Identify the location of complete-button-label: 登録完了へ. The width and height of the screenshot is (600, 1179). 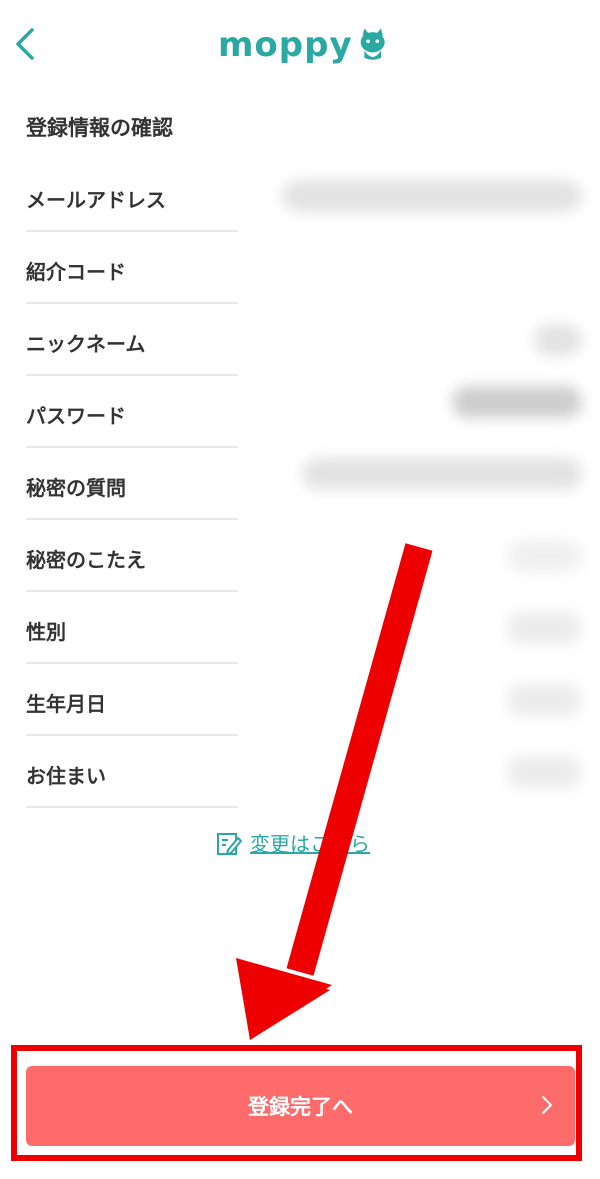
(300, 1107).